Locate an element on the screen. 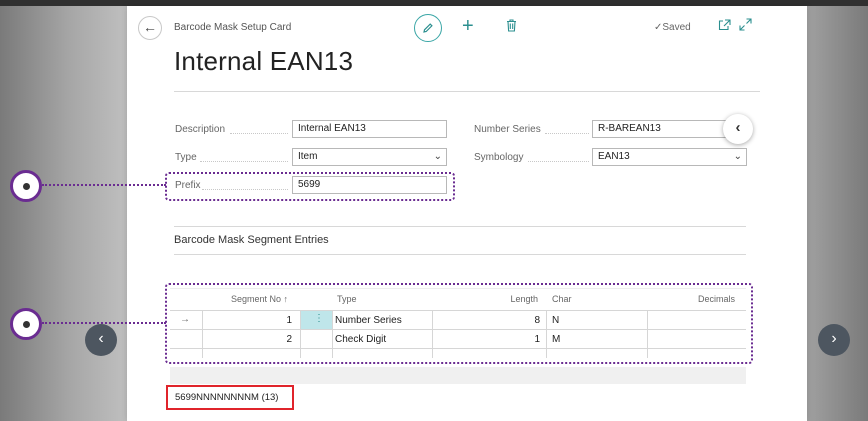  pencil-icon is located at coordinates (428, 28).